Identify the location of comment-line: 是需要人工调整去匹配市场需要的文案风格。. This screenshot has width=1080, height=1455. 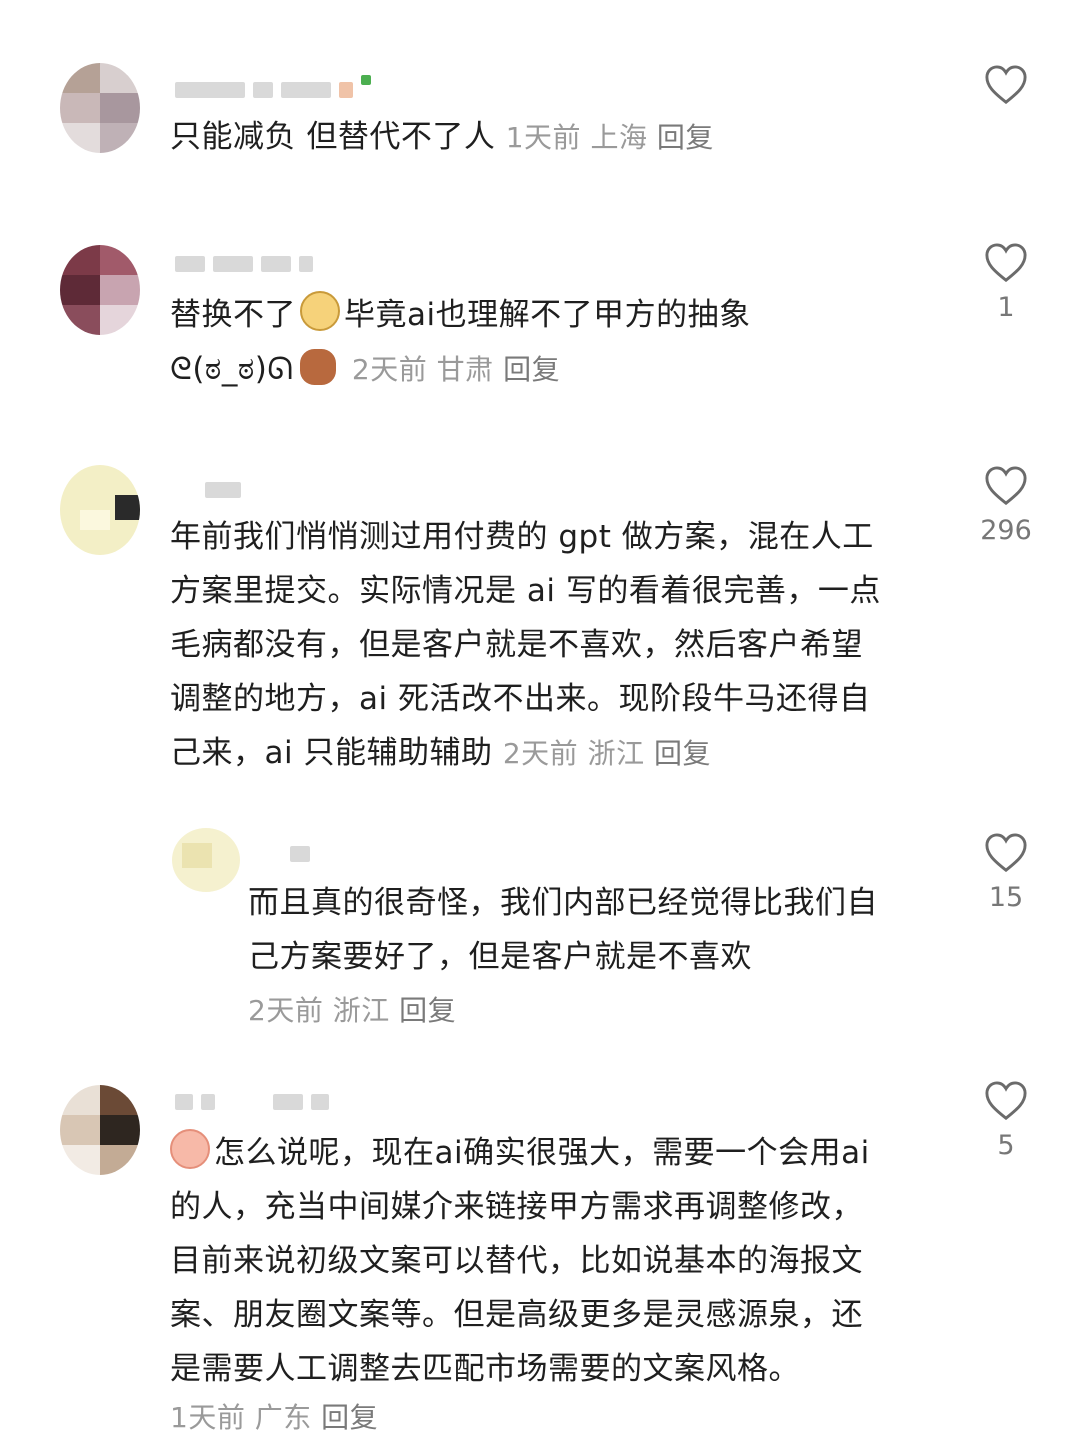
(485, 1369).